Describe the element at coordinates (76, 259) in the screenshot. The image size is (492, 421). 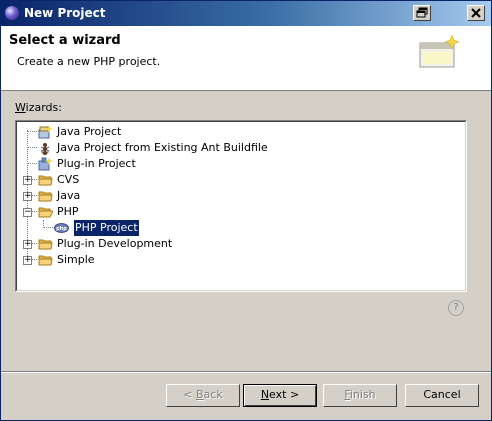
I see `tree-item-label: Simple` at that location.